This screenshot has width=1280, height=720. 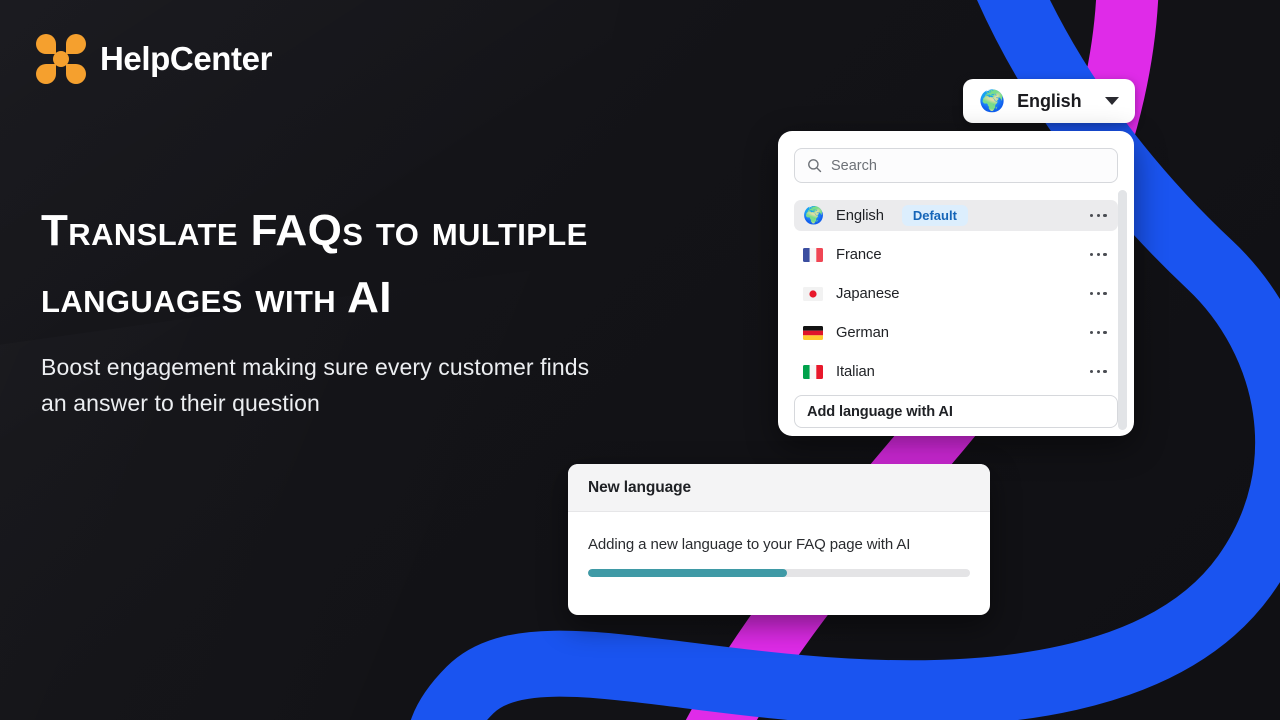 I want to click on helpcenter-petals-logo-icon, so click(x=61, y=59).